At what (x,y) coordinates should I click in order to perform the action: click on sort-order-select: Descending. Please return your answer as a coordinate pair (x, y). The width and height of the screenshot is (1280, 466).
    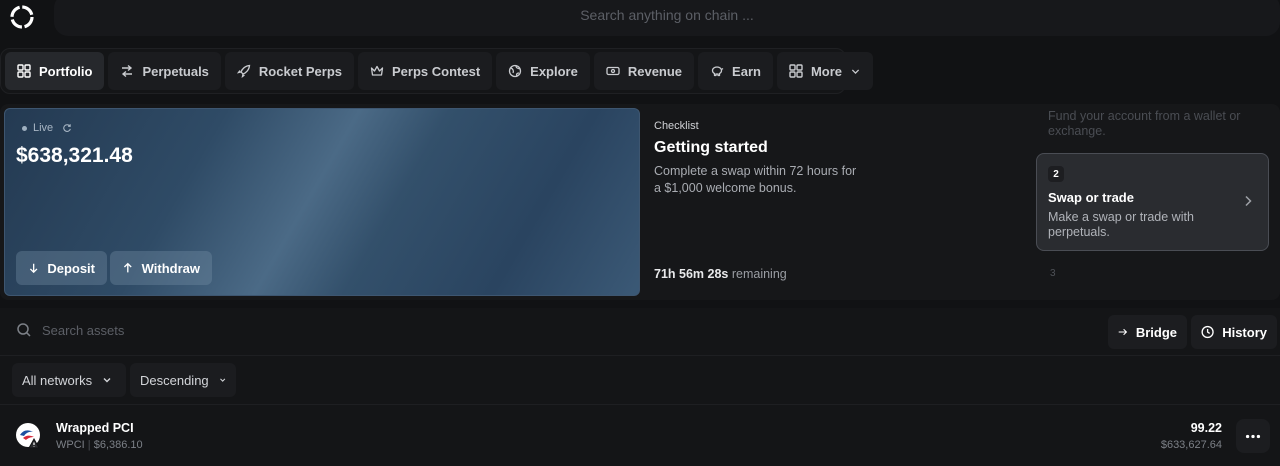
    Looking at the image, I should click on (183, 380).